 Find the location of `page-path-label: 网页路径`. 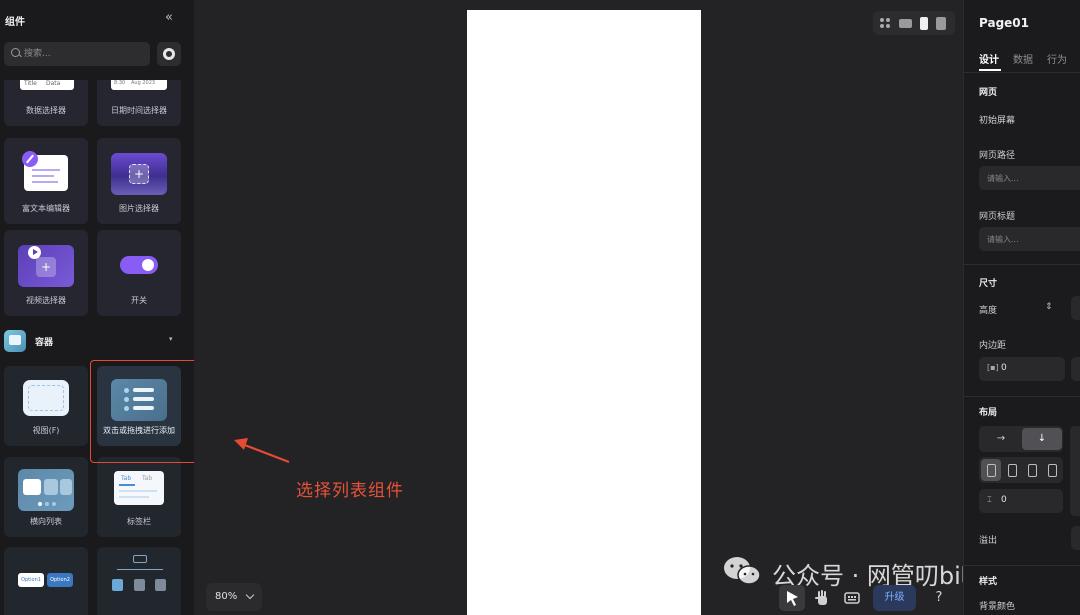

page-path-label: 网页路径 is located at coordinates (997, 156).